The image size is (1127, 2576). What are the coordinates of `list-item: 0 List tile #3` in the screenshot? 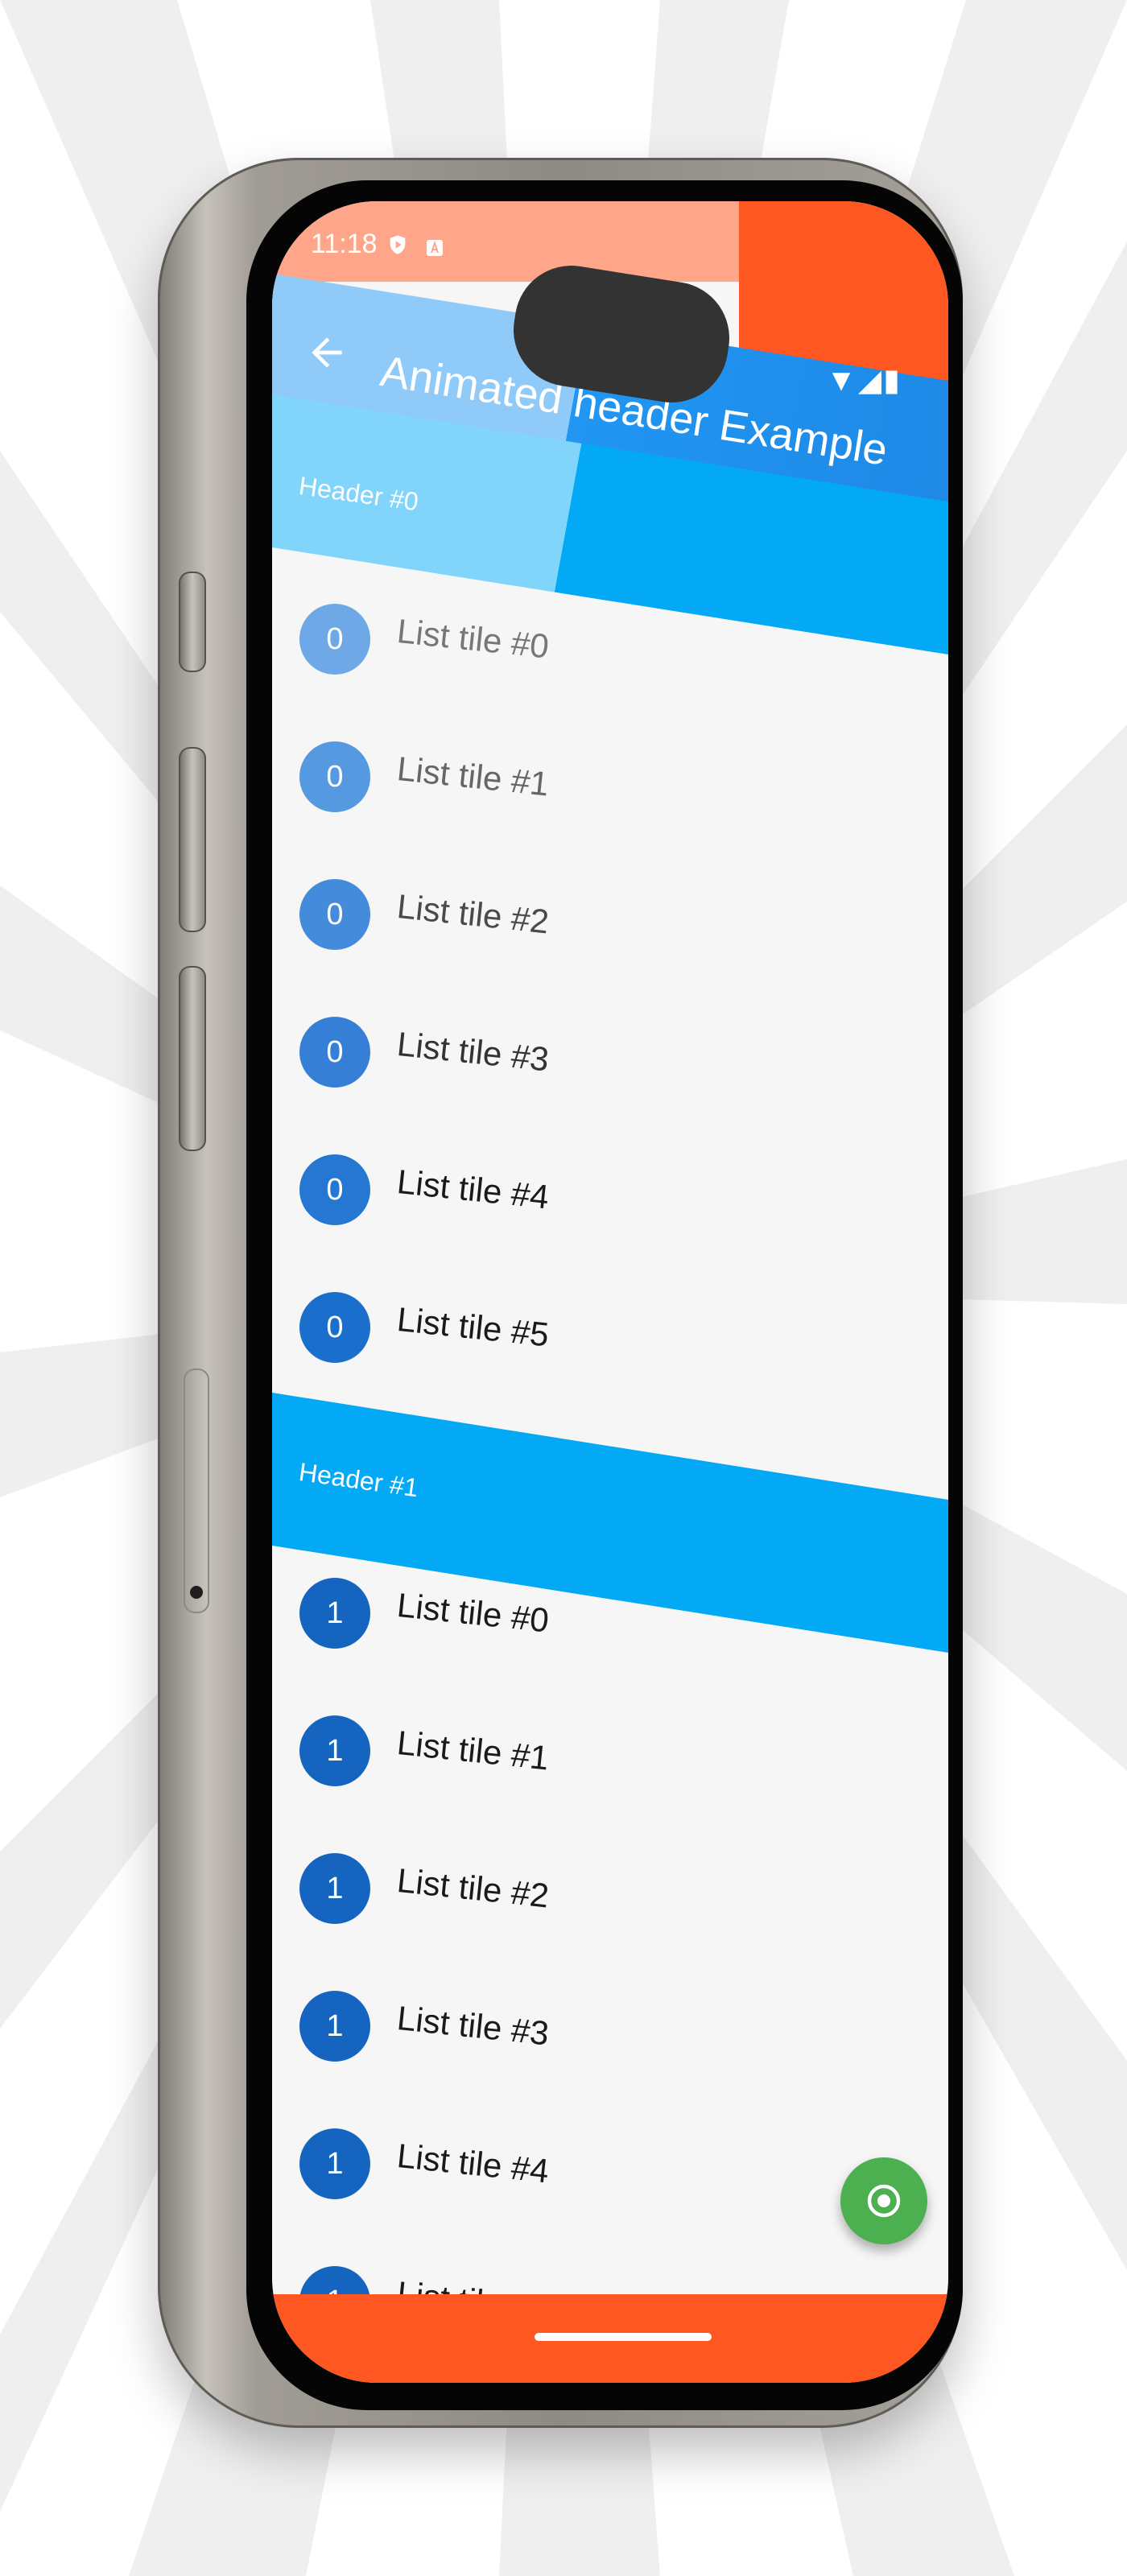 It's located at (610, 1069).